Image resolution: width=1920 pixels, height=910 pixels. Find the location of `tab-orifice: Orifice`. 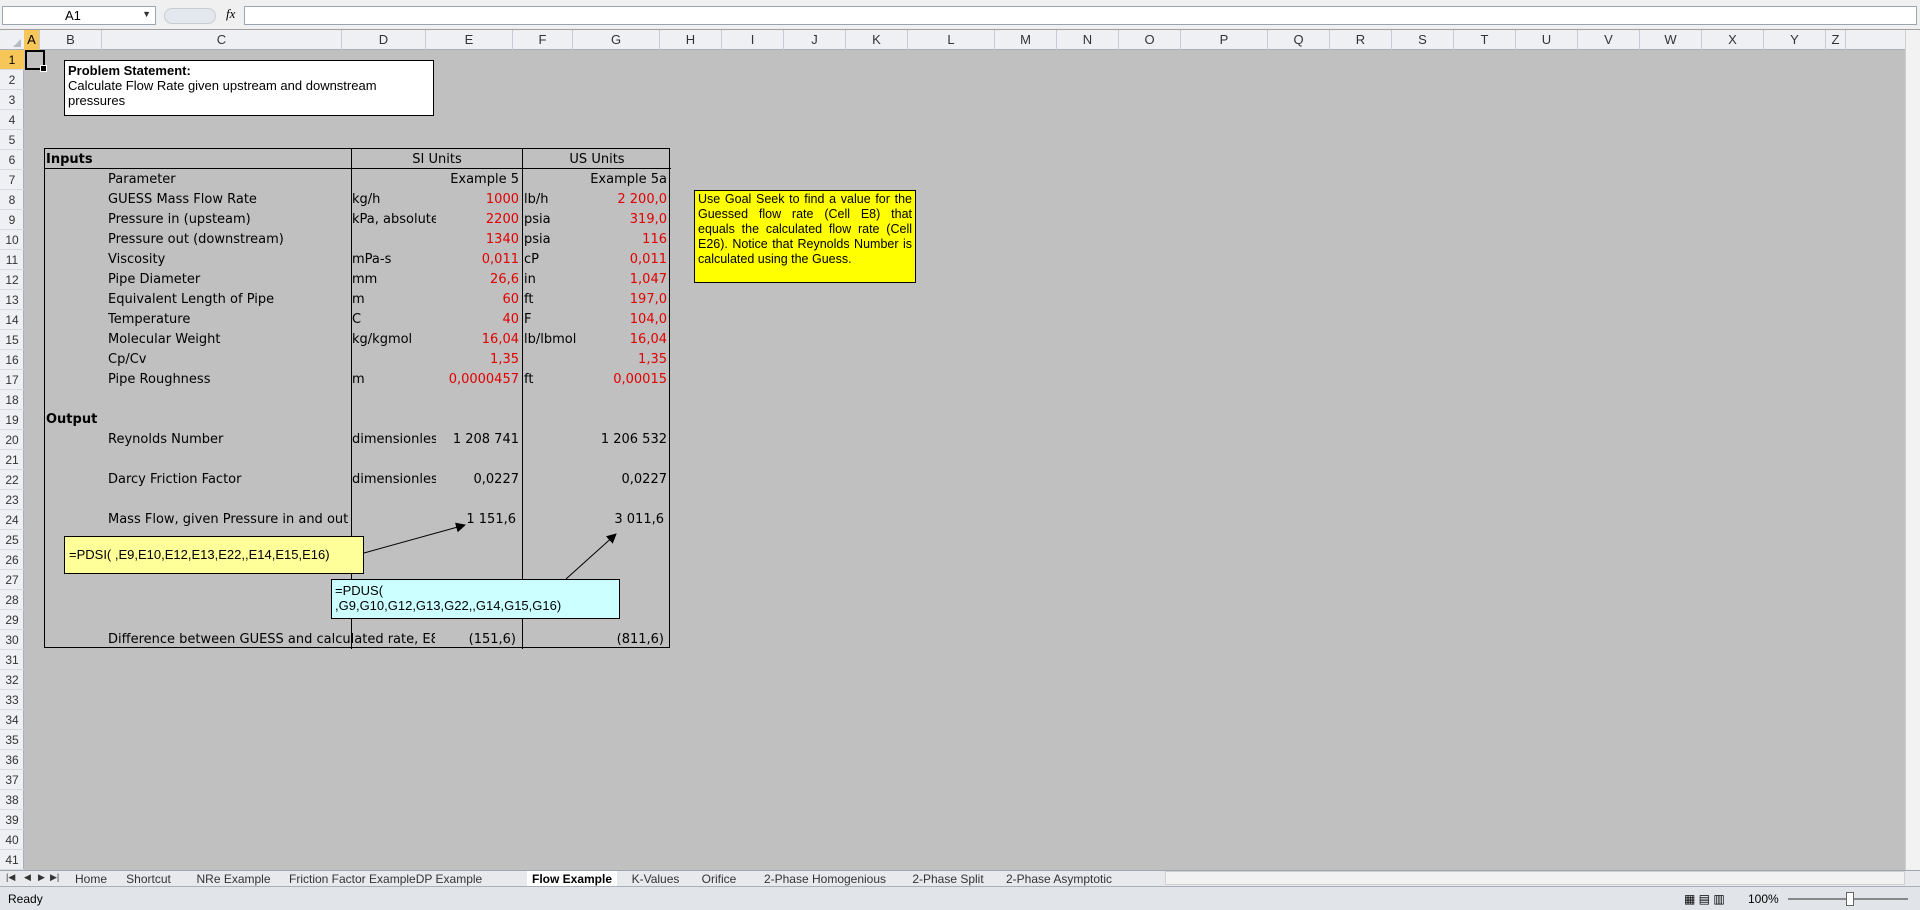

tab-orifice: Orifice is located at coordinates (719, 879).